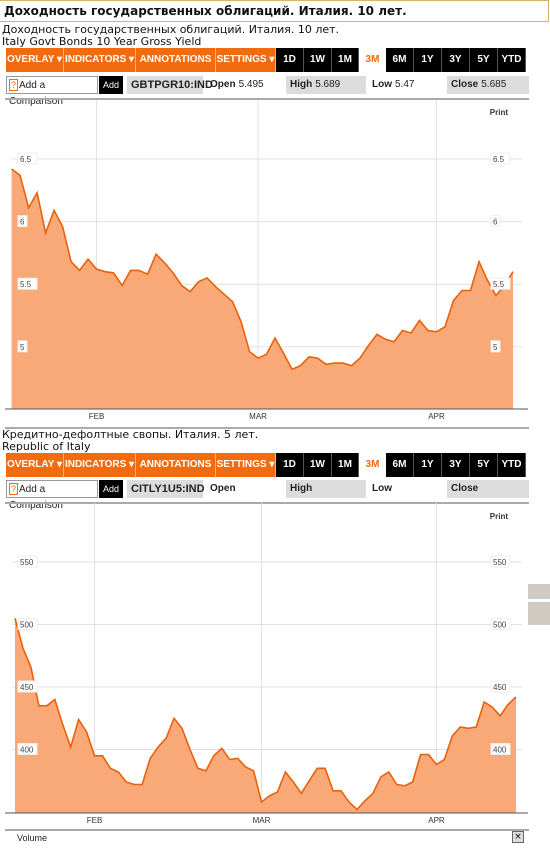 Image resolution: width=550 pixels, height=848 pixels. Describe the element at coordinates (26, 159) in the screenshot. I see `y-tick-label-left: 6.5` at that location.